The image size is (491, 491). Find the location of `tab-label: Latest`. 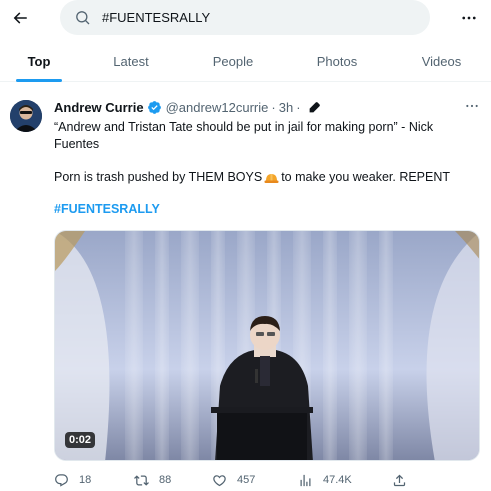

tab-label: Latest is located at coordinates (131, 61).